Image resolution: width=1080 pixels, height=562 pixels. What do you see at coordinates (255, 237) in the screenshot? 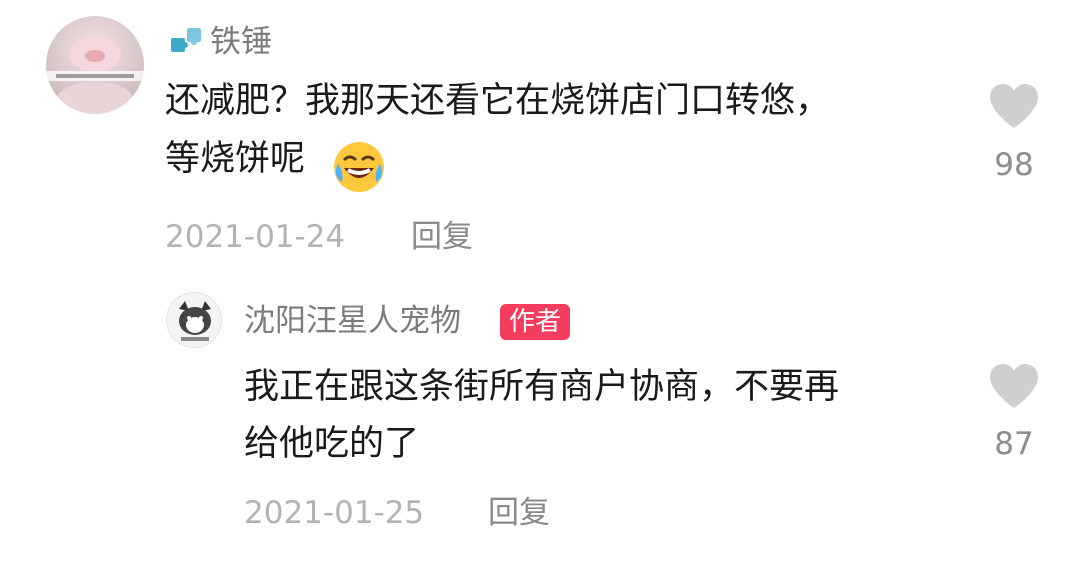
I see `comment-date: 2021-01-24` at bounding box center [255, 237].